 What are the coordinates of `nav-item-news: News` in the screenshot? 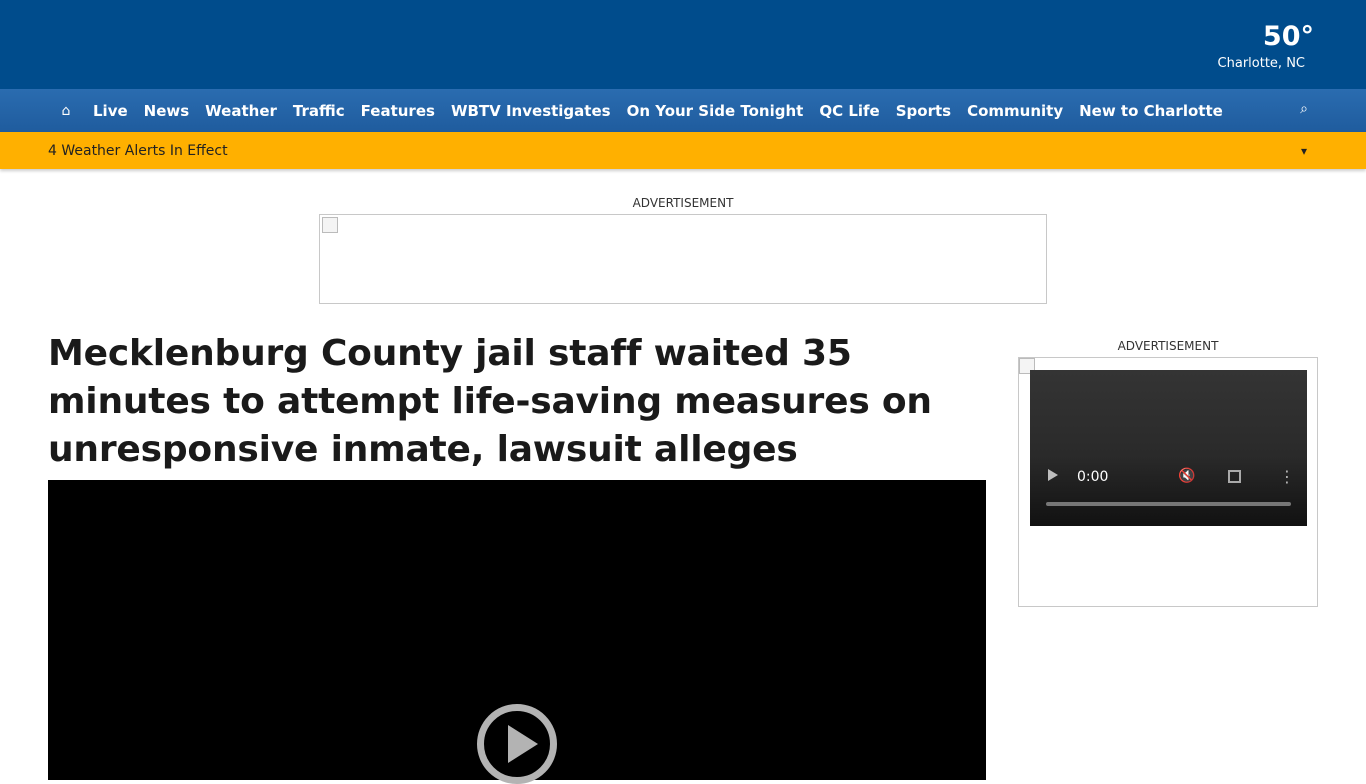 It's located at (167, 111).